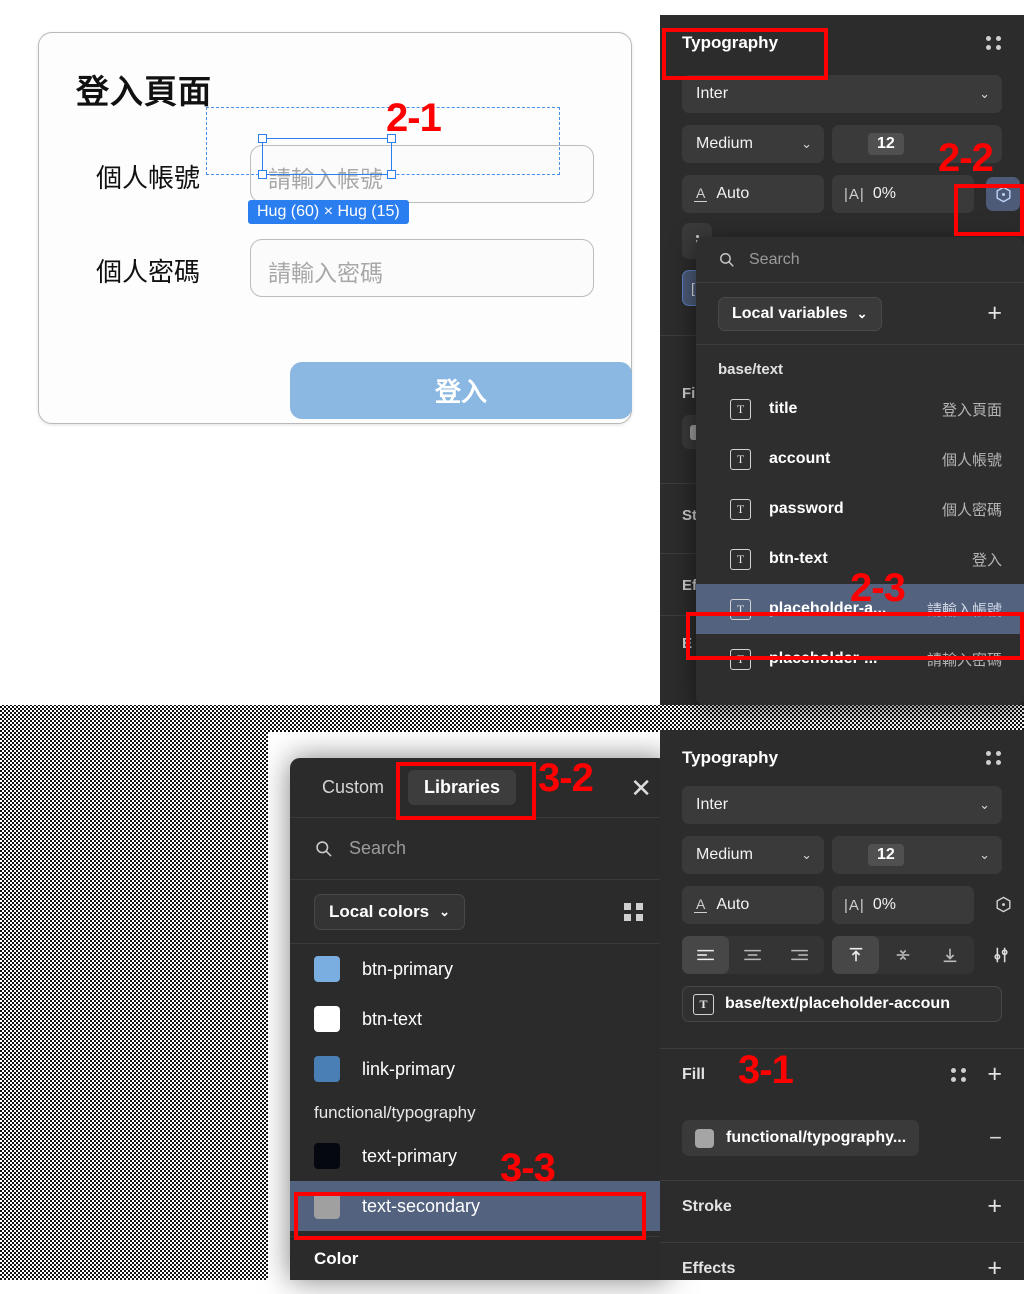  I want to click on fill-label: Fill, so click(694, 1074).